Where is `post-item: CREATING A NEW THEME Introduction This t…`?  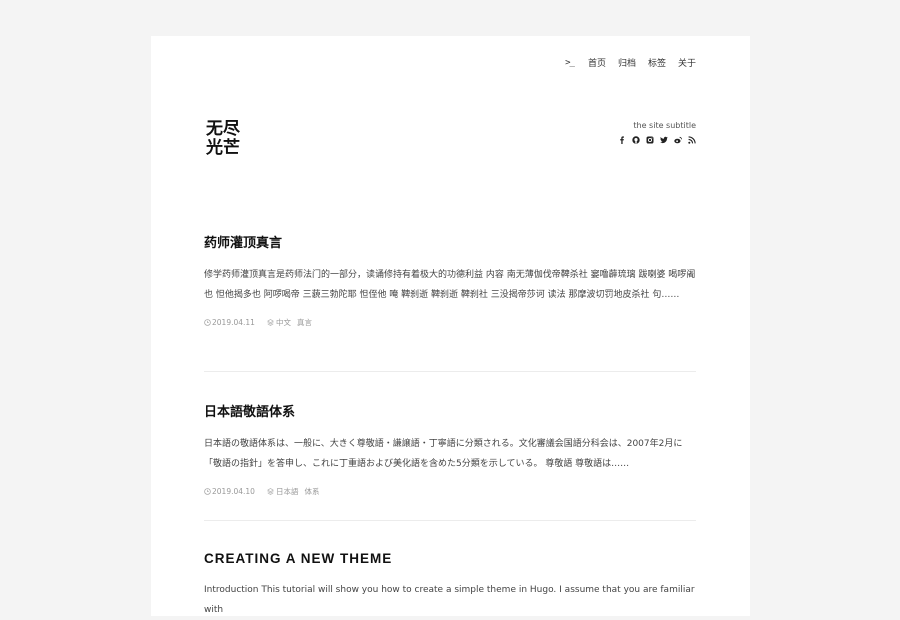
post-item: CREATING A NEW THEME Introduction This t… is located at coordinates (450, 585).